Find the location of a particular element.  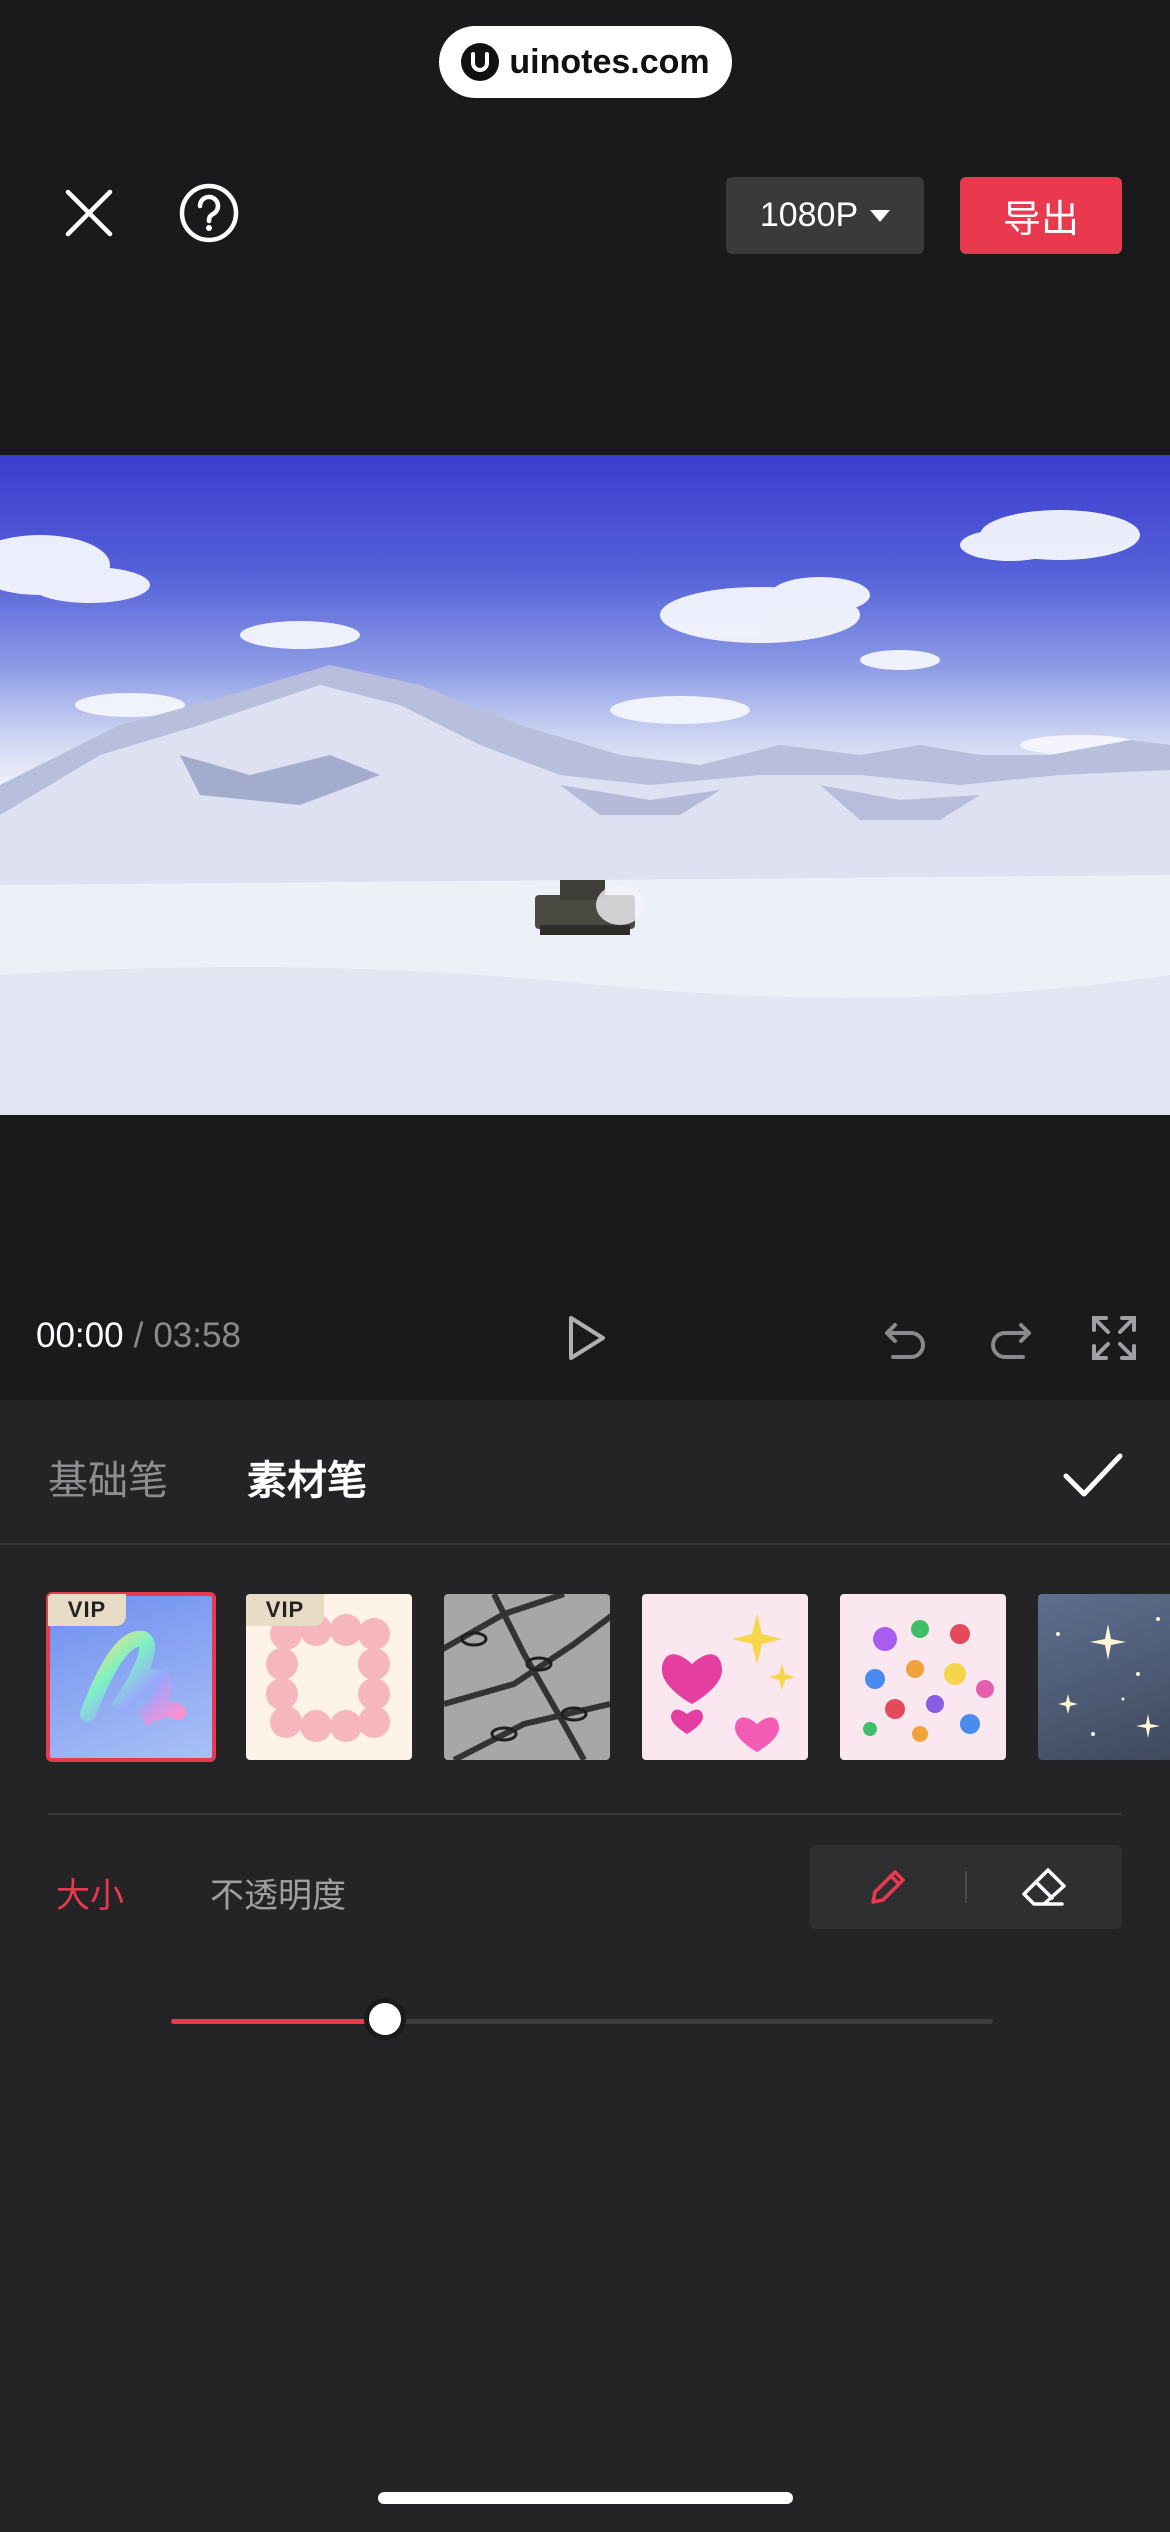

tab-basic-brush: 基础笔 is located at coordinates (108, 1477).